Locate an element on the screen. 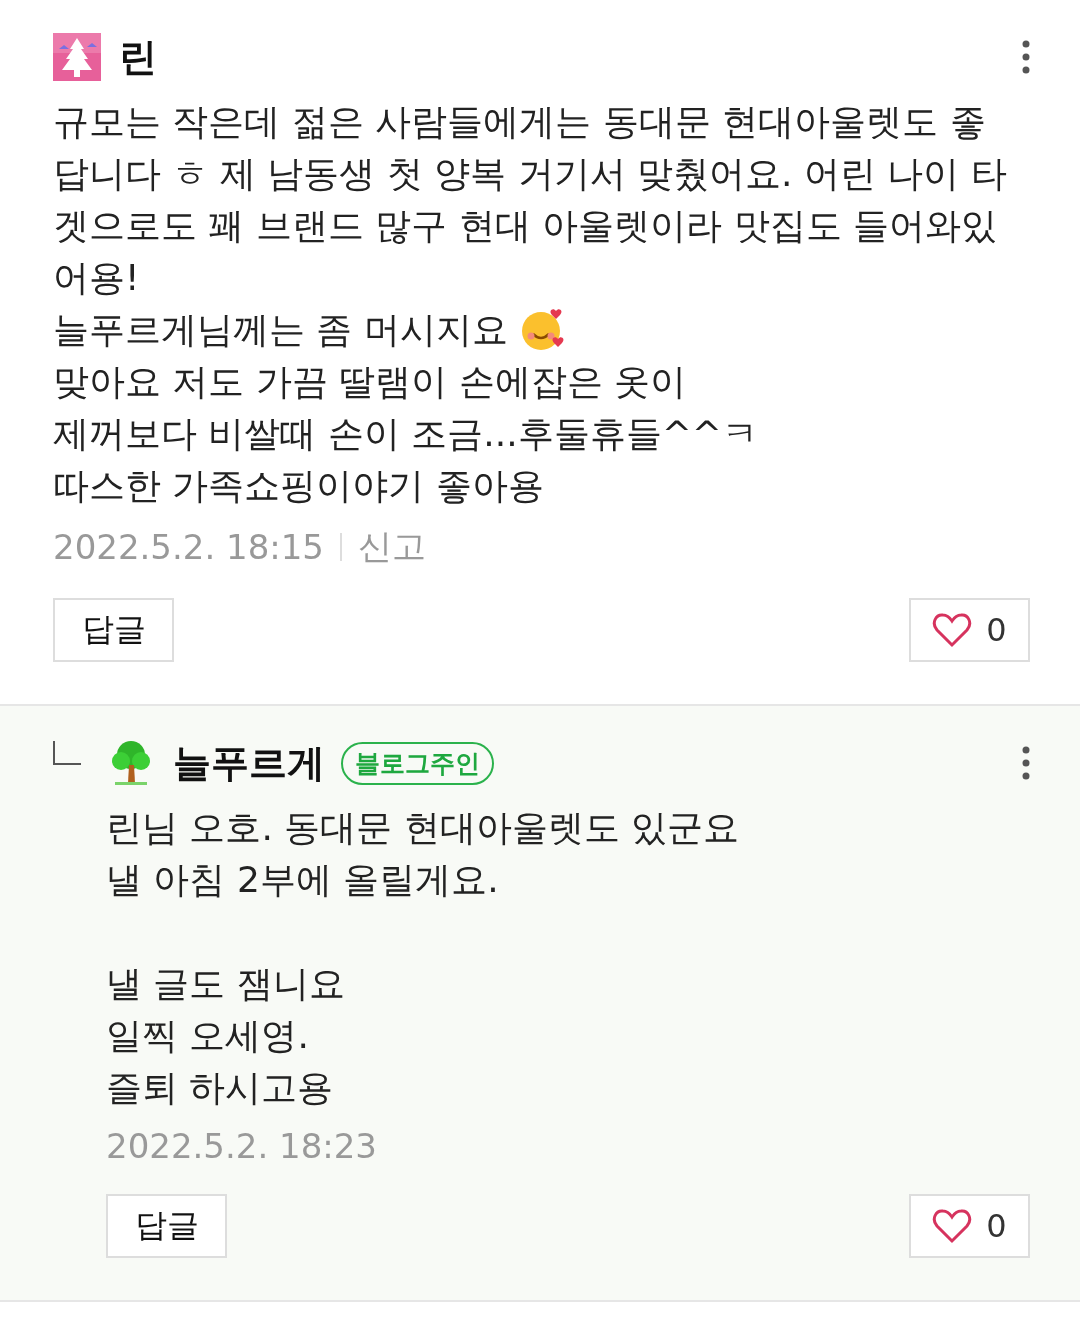  reply-indicator-icon is located at coordinates (67, 753).